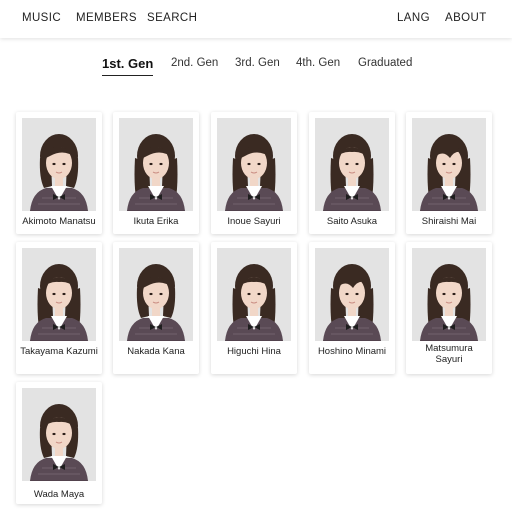 This screenshot has width=512, height=512. I want to click on member-card-nakada-kana: Nakada Kana, so click(156, 308).